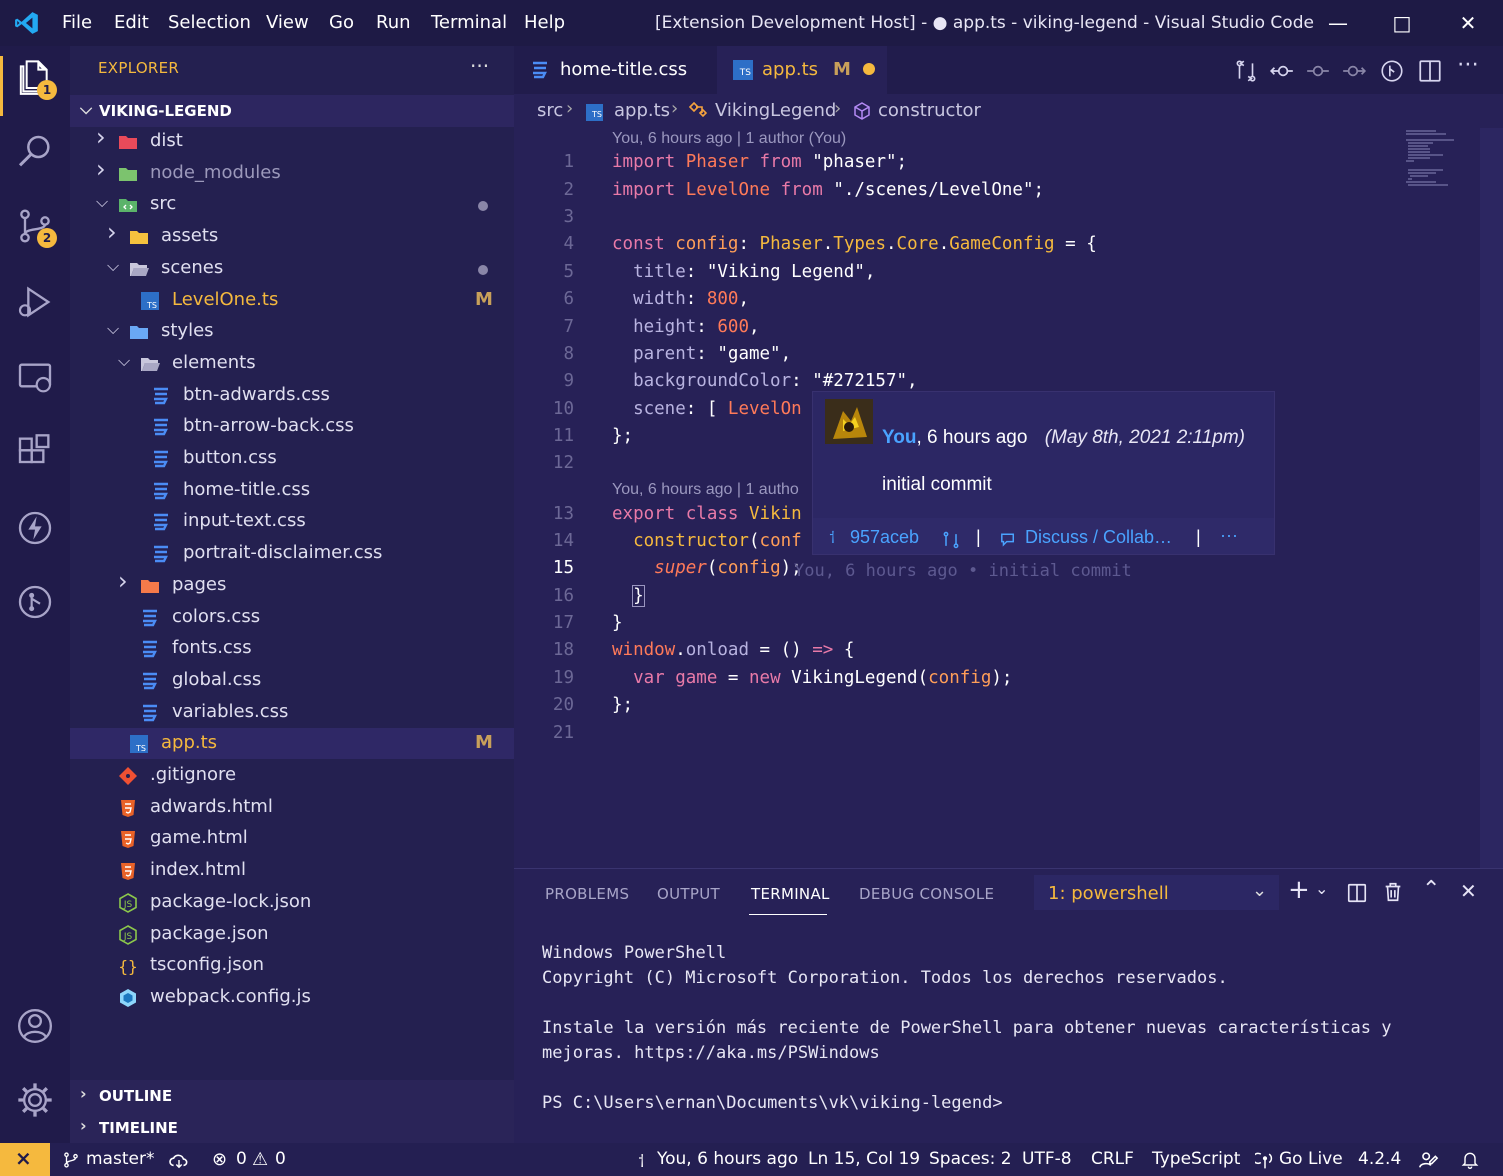  Describe the element at coordinates (179, 1160) in the screenshot. I see `sync-cloud-icon` at that location.